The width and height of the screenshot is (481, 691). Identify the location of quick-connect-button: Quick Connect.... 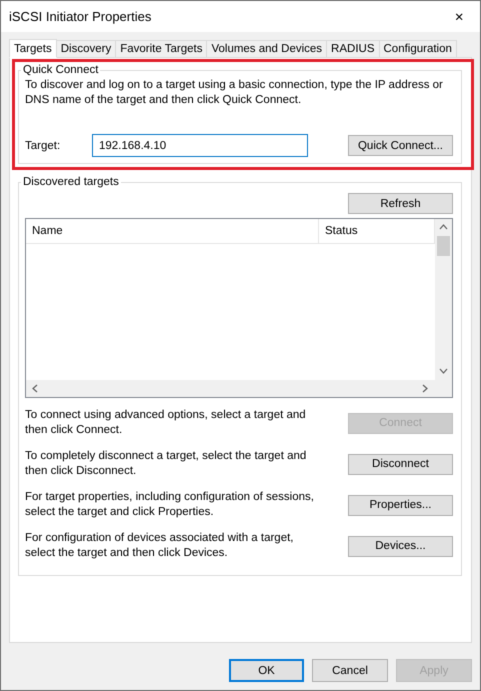
(400, 145).